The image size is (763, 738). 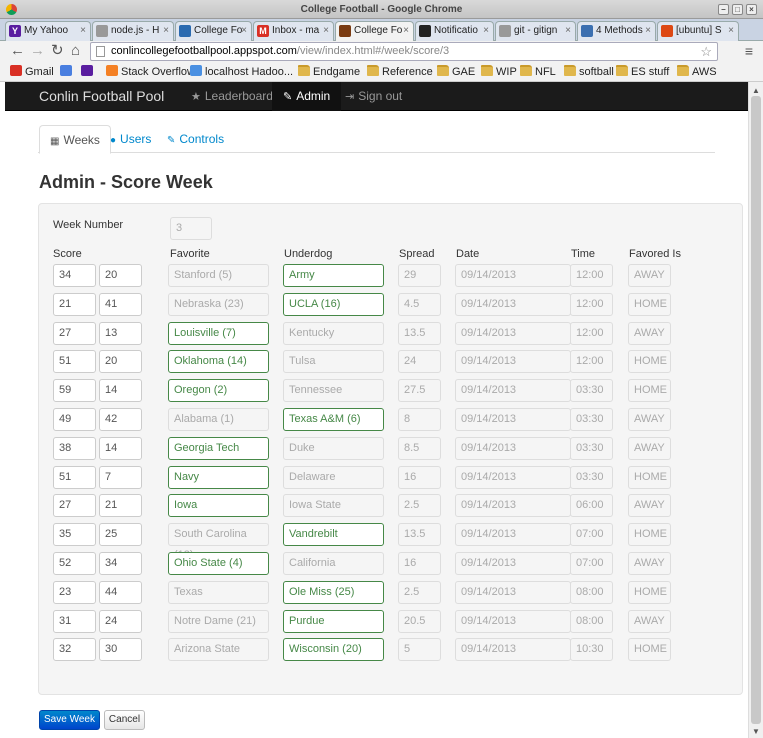 I want to click on nav-link: ✎ Admin, so click(x=307, y=96).